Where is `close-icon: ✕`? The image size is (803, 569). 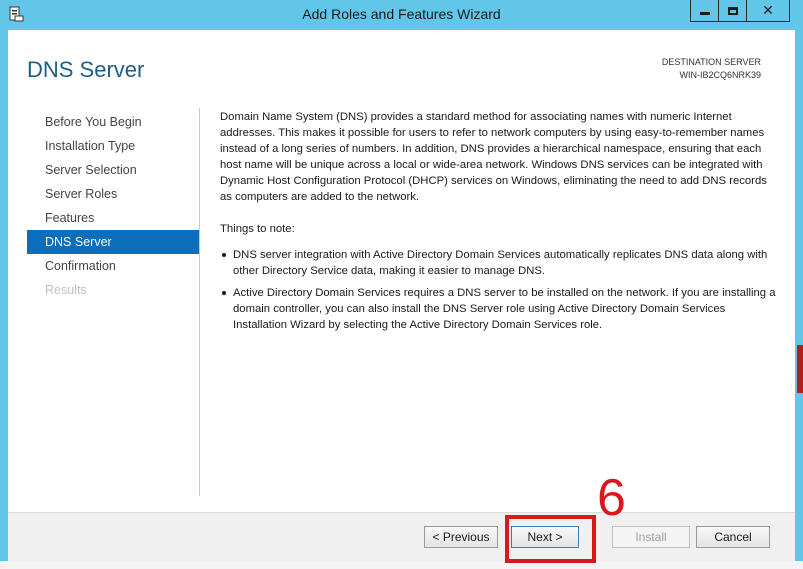 close-icon: ✕ is located at coordinates (768, 10).